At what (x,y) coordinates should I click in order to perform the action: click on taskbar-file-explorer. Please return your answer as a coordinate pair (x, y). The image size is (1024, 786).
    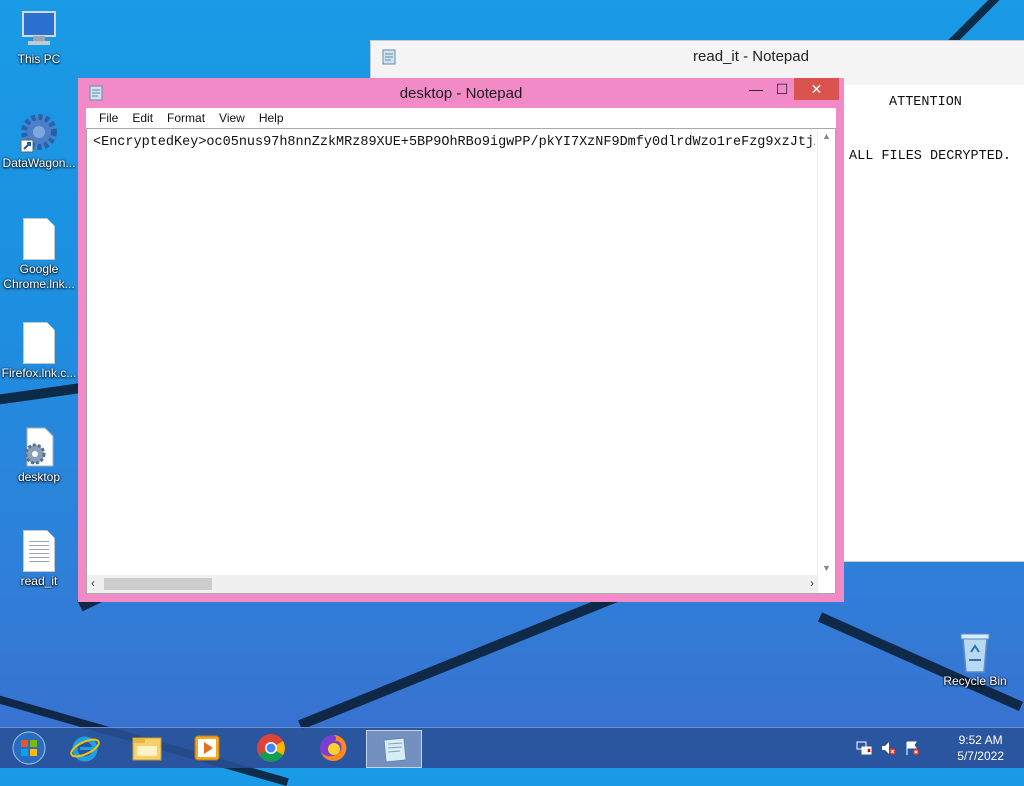
    Looking at the image, I should click on (147, 748).